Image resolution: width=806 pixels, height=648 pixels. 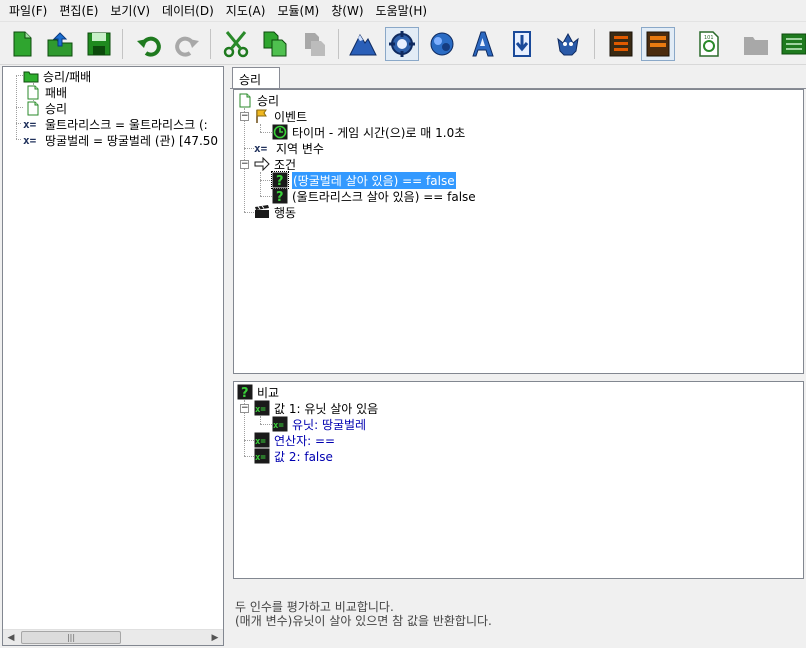 What do you see at coordinates (709, 44) in the screenshot?
I see `test-document-button: 101` at bounding box center [709, 44].